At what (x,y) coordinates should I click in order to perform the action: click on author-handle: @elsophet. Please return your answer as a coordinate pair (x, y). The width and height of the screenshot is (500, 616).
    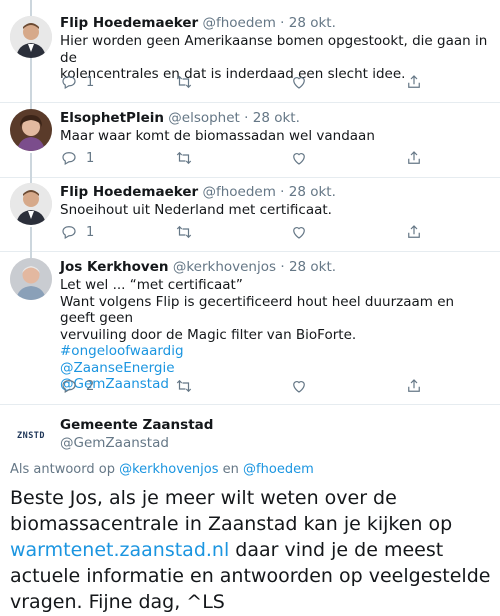
    Looking at the image, I should click on (204, 118).